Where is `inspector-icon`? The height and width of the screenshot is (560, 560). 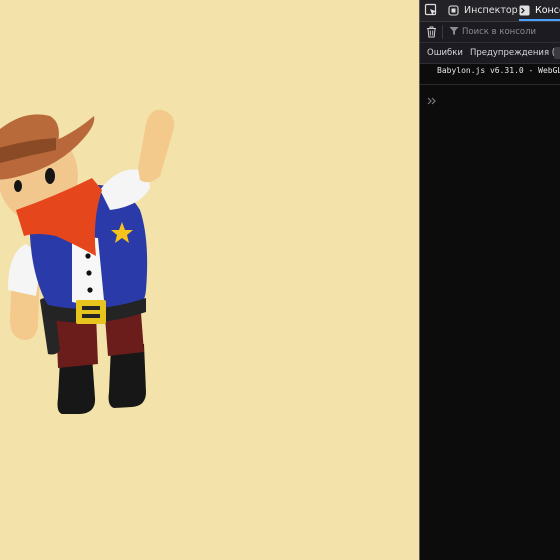 inspector-icon is located at coordinates (453, 10).